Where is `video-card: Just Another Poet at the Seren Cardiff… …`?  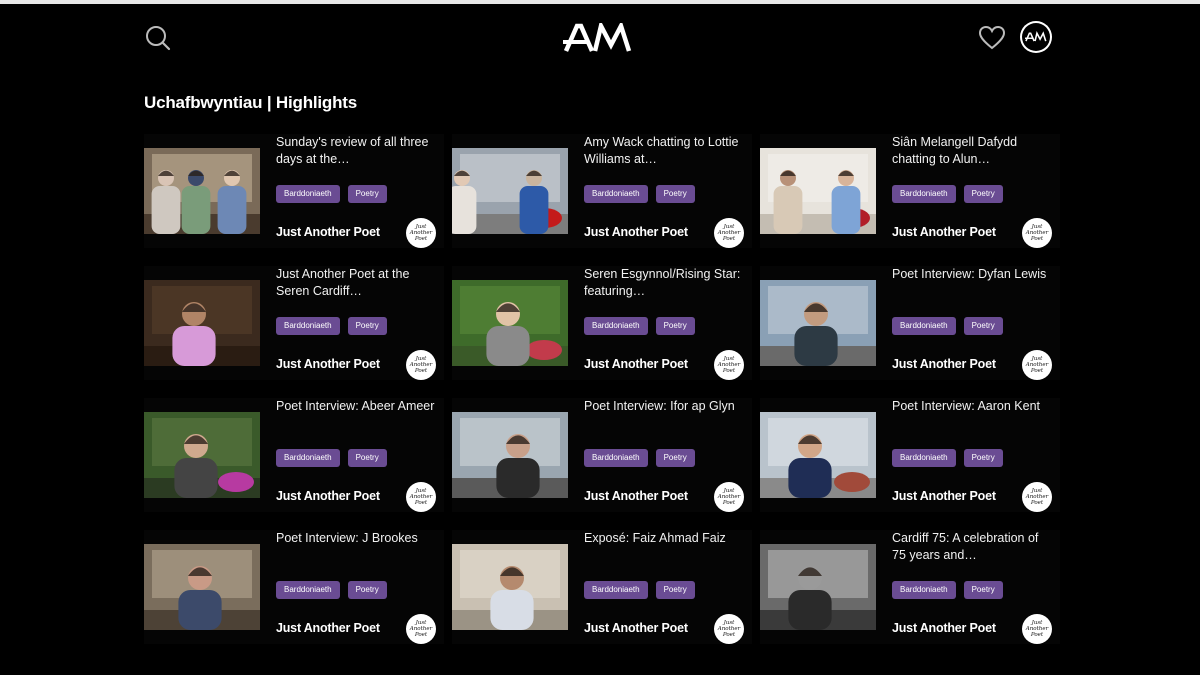 video-card: Just Another Poet at the Seren Cardiff… … is located at coordinates (294, 323).